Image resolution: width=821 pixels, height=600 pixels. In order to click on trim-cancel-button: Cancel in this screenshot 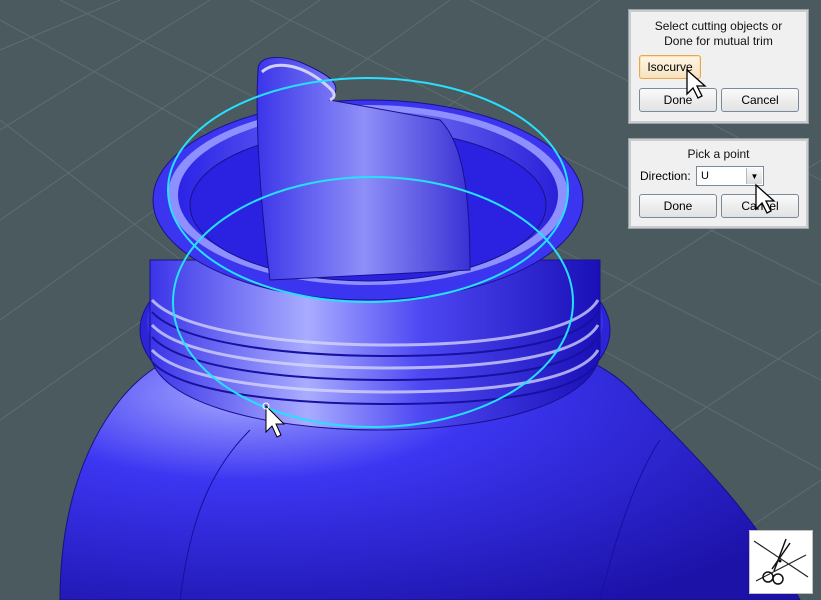, I will do `click(760, 100)`.